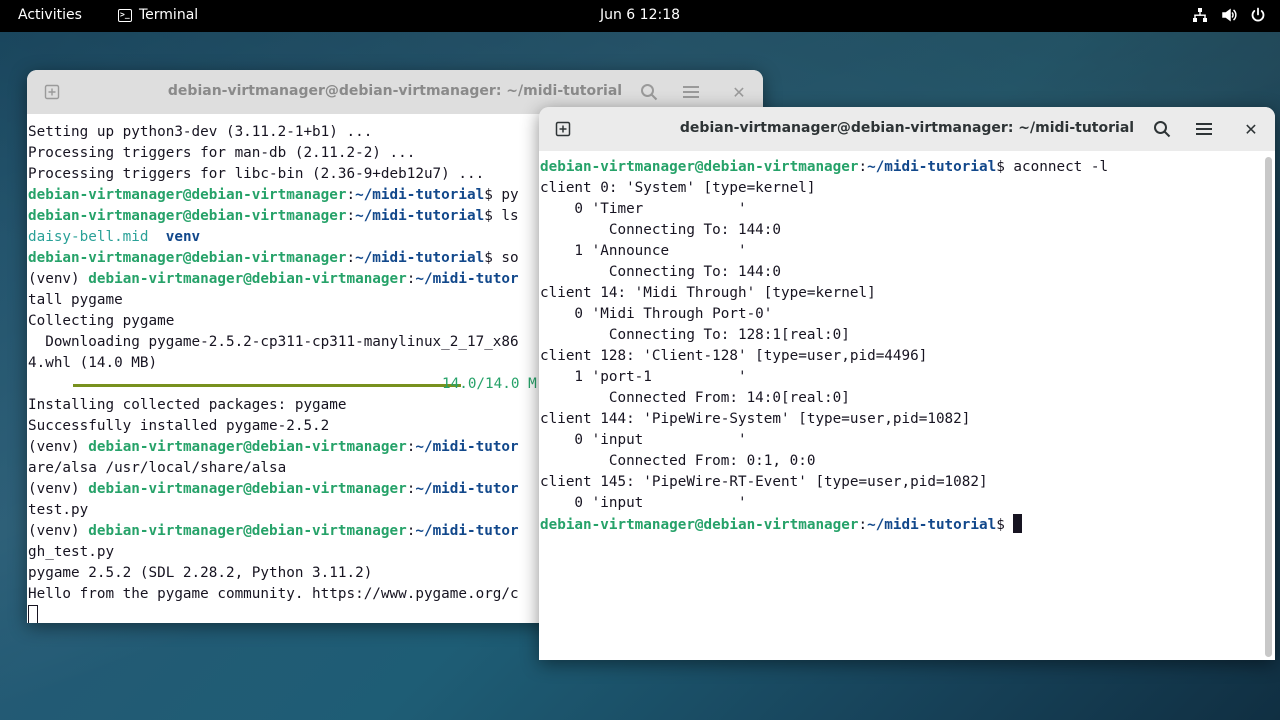 The height and width of the screenshot is (720, 1280). What do you see at coordinates (907, 503) in the screenshot?
I see `terminal-line: 0 'input '` at bounding box center [907, 503].